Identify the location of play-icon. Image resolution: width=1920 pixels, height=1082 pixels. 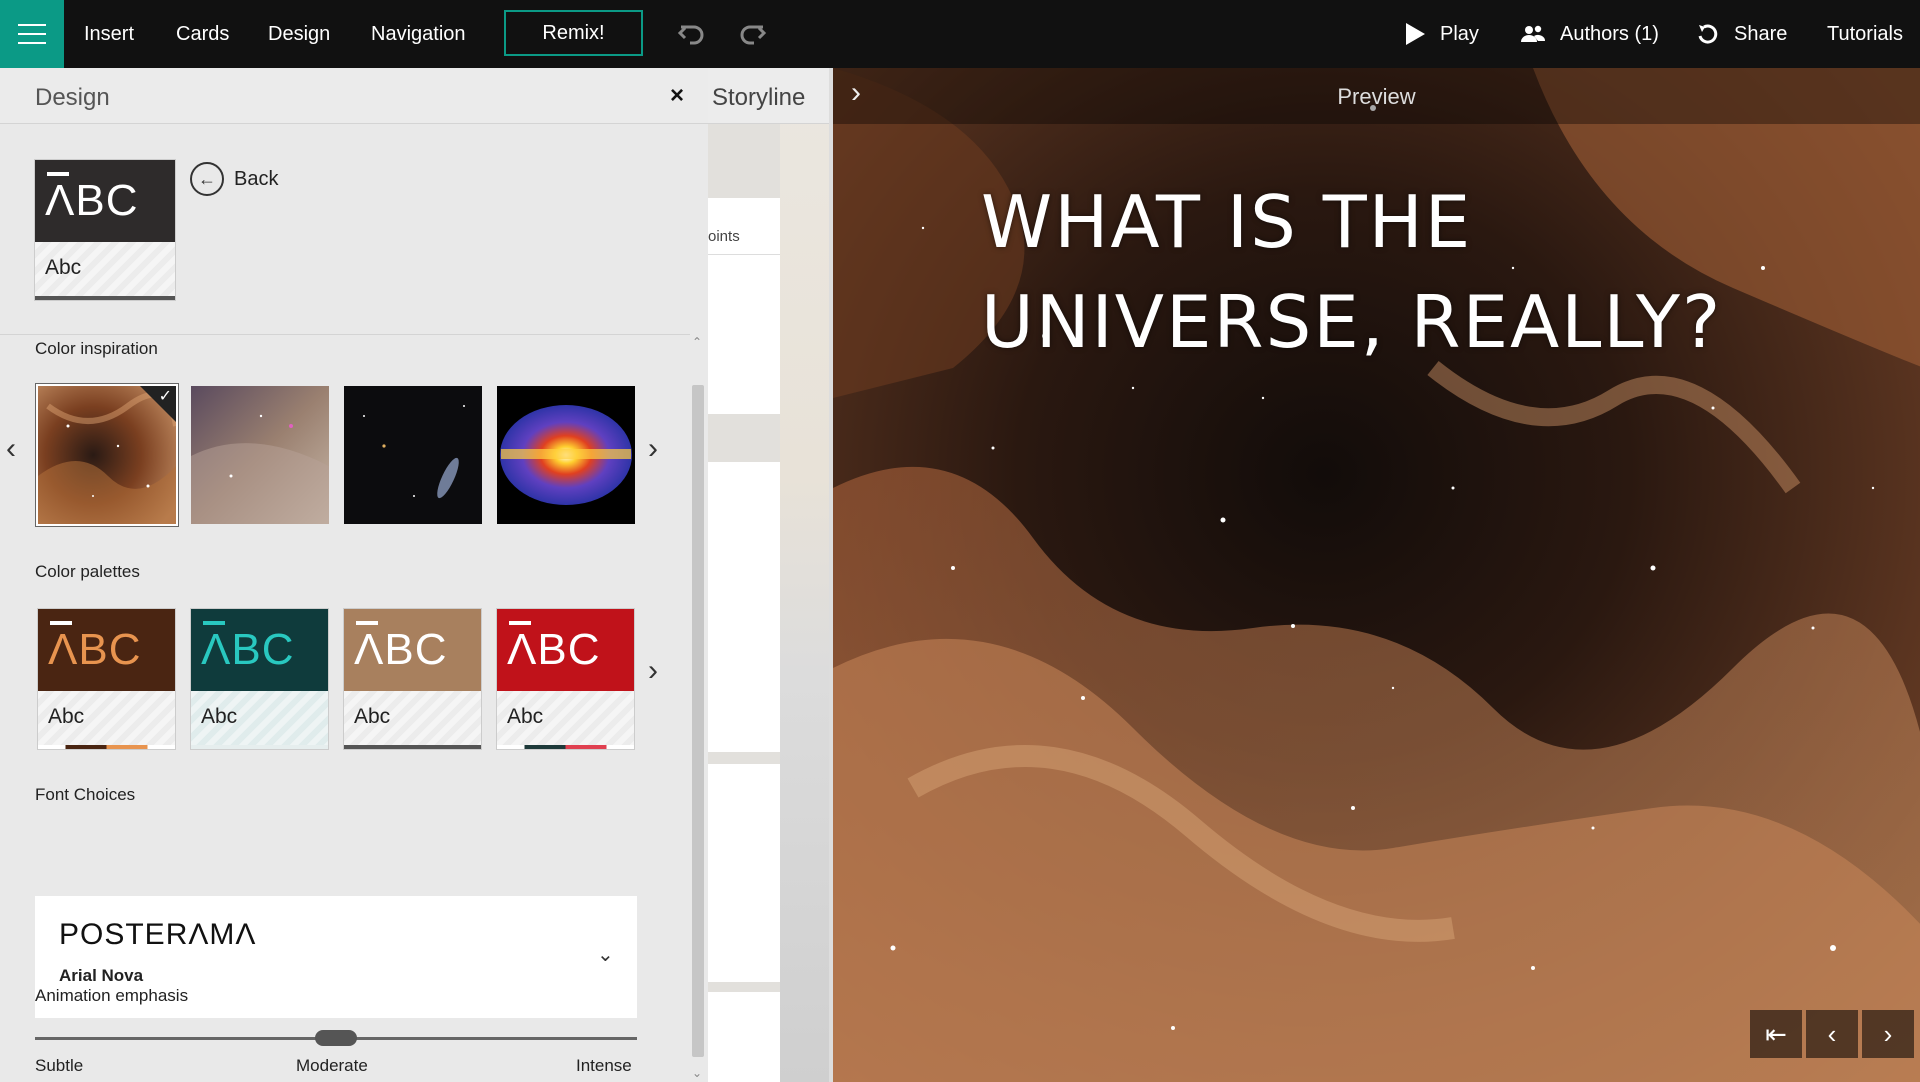
(1415, 34).